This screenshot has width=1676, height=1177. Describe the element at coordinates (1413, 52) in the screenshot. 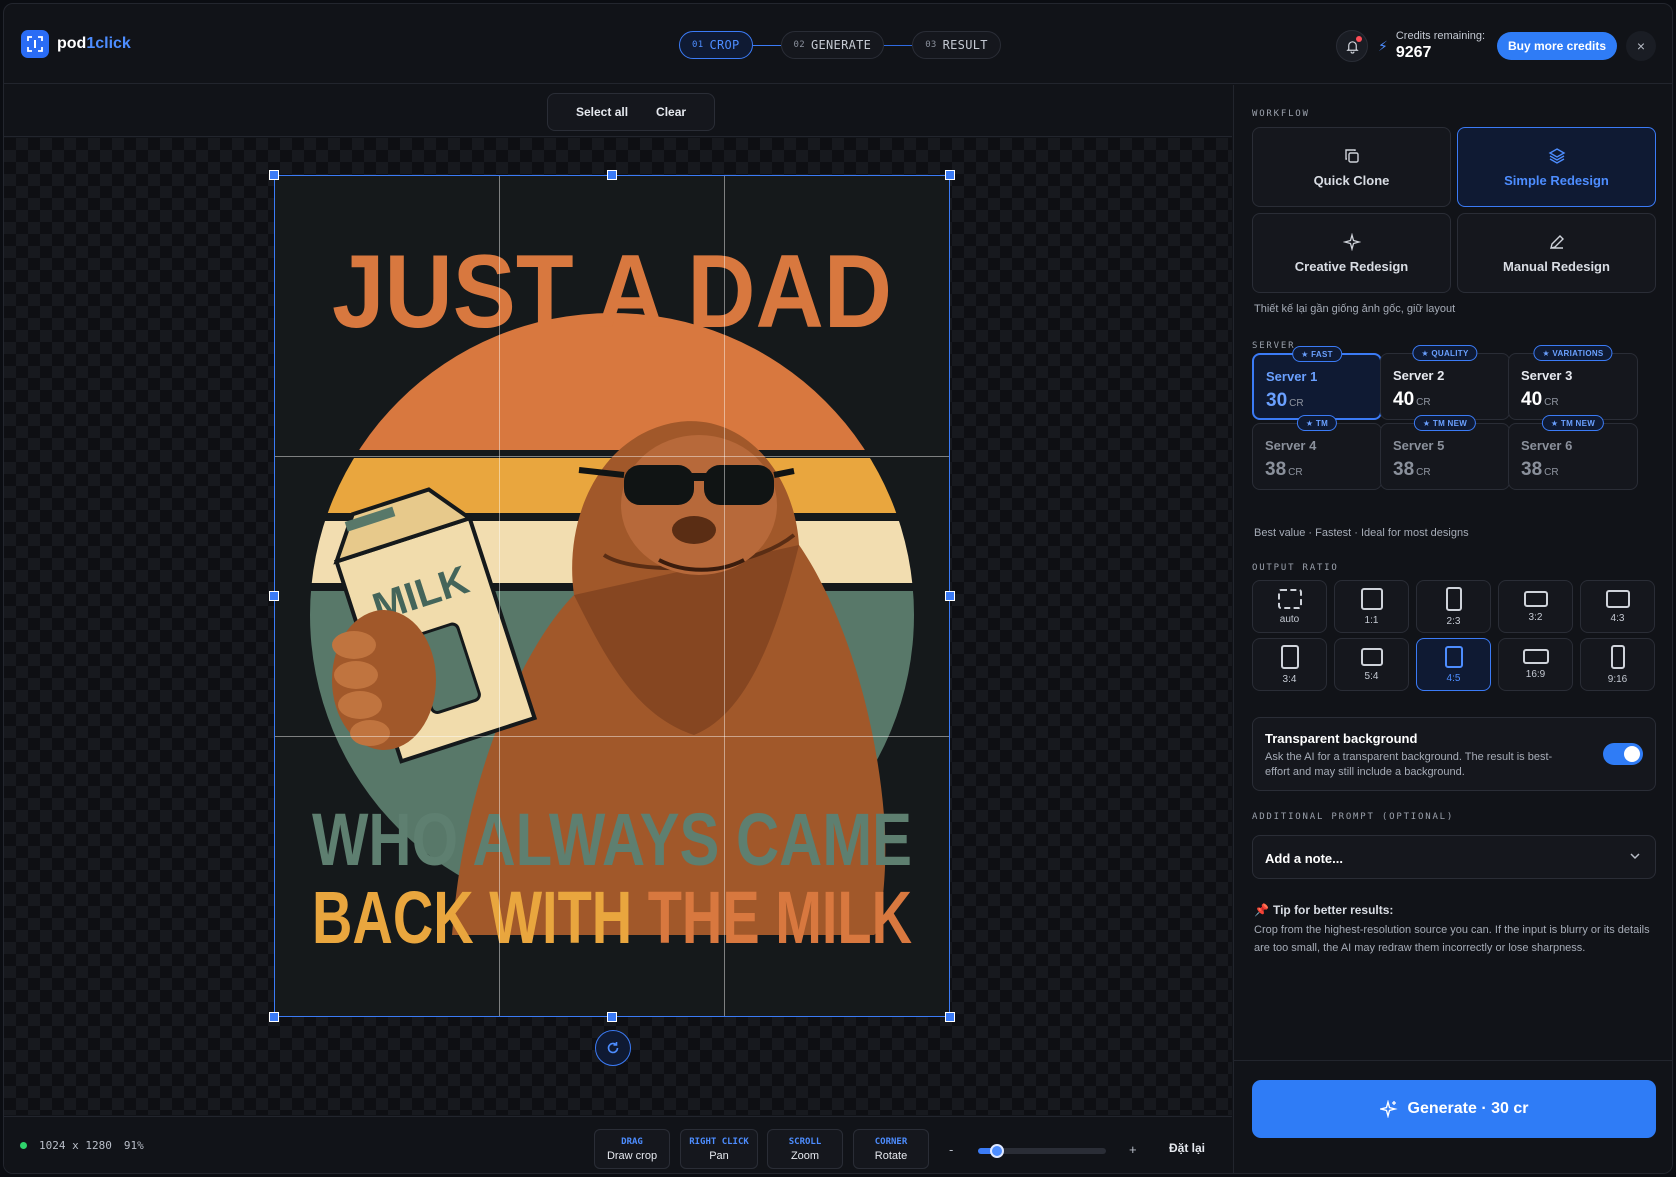

I see `credits-value: 9267` at that location.